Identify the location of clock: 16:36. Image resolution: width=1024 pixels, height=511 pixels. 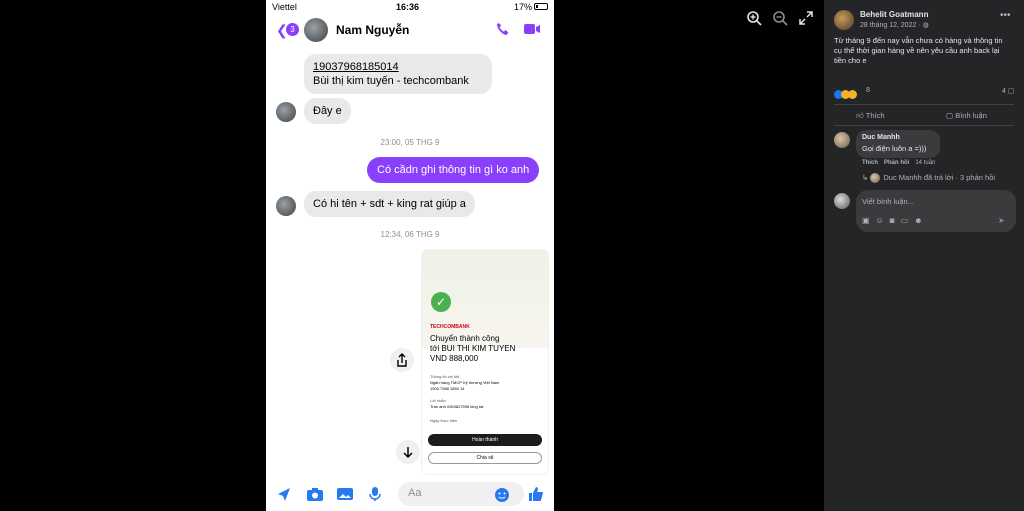
(408, 7).